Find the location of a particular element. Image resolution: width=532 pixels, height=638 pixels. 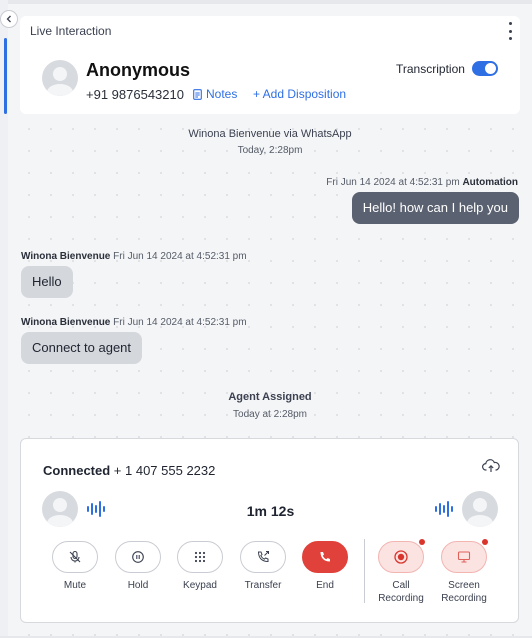

monitor-icon is located at coordinates (464, 557).